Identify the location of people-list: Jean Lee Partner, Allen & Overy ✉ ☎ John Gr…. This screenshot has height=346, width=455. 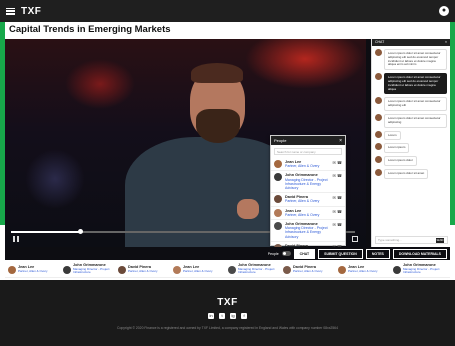
(308, 202).